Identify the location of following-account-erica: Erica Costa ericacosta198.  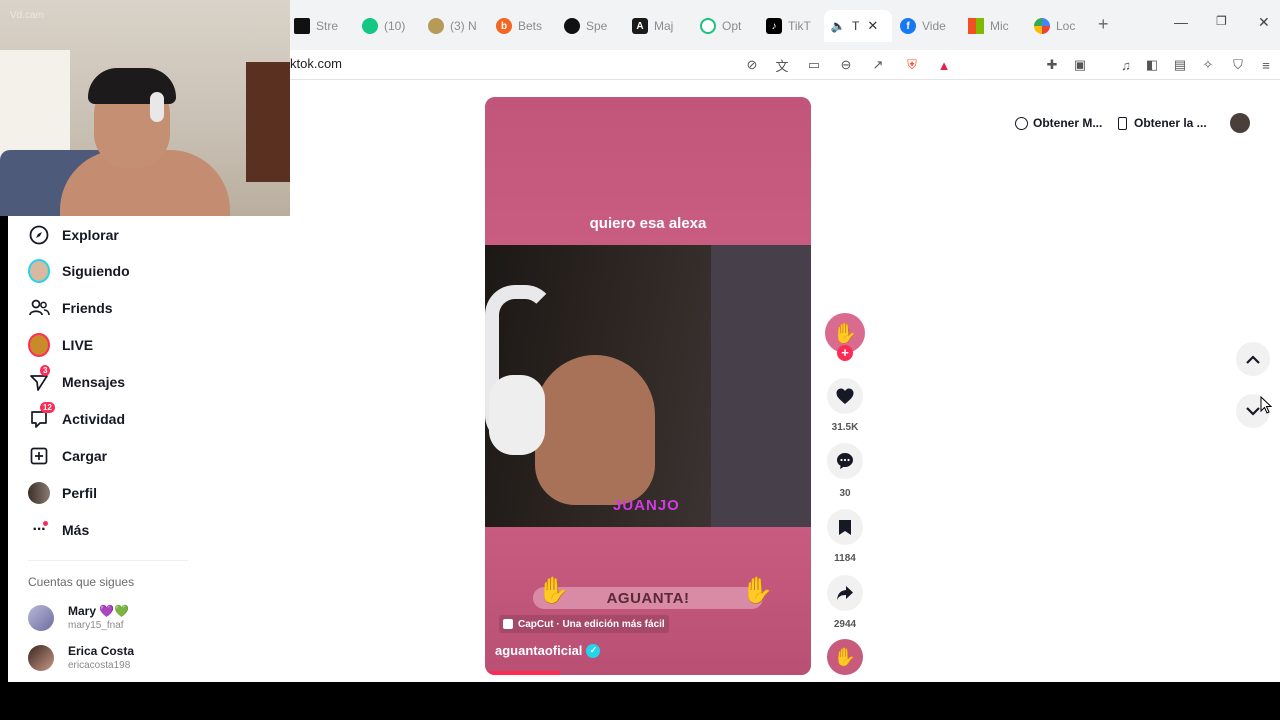
(81, 657).